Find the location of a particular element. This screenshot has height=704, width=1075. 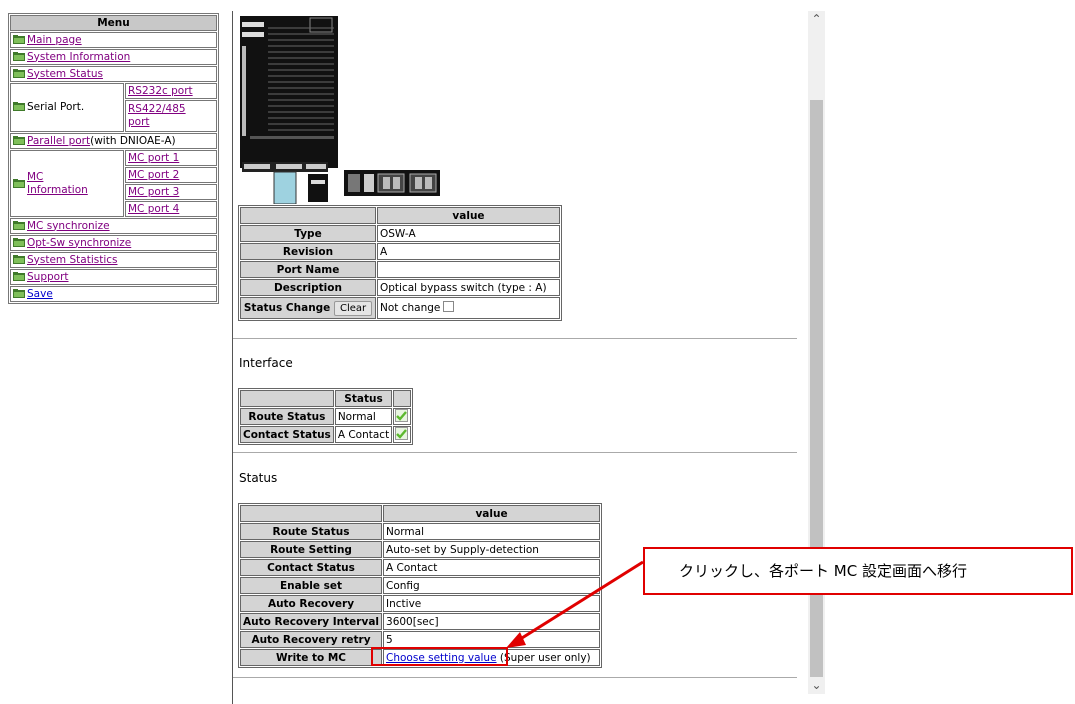

menu-main-page: Main page is located at coordinates (54, 40).